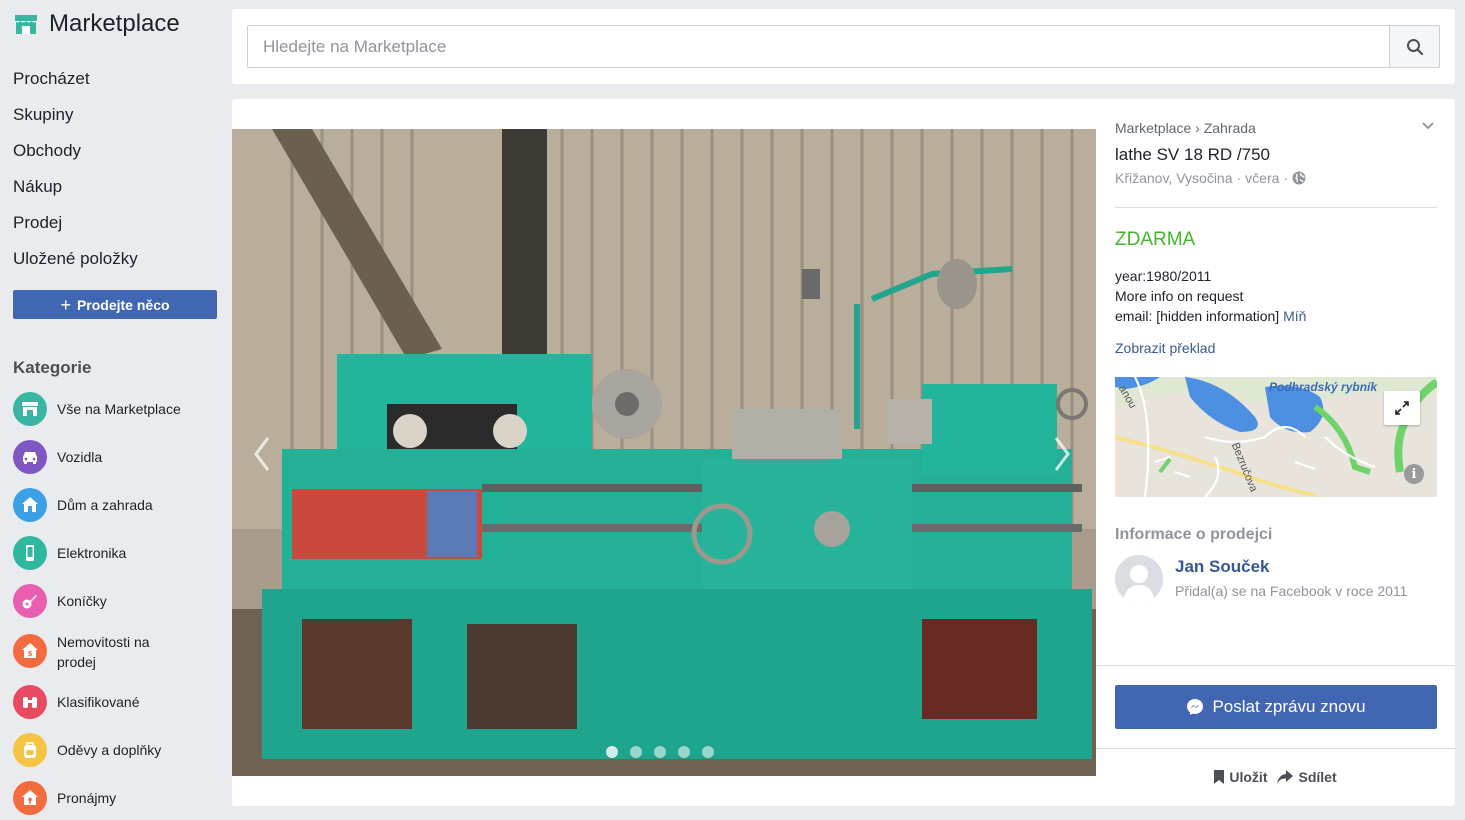 The image size is (1465, 820). I want to click on nav-item-saved: Uložené položky, so click(75, 266).